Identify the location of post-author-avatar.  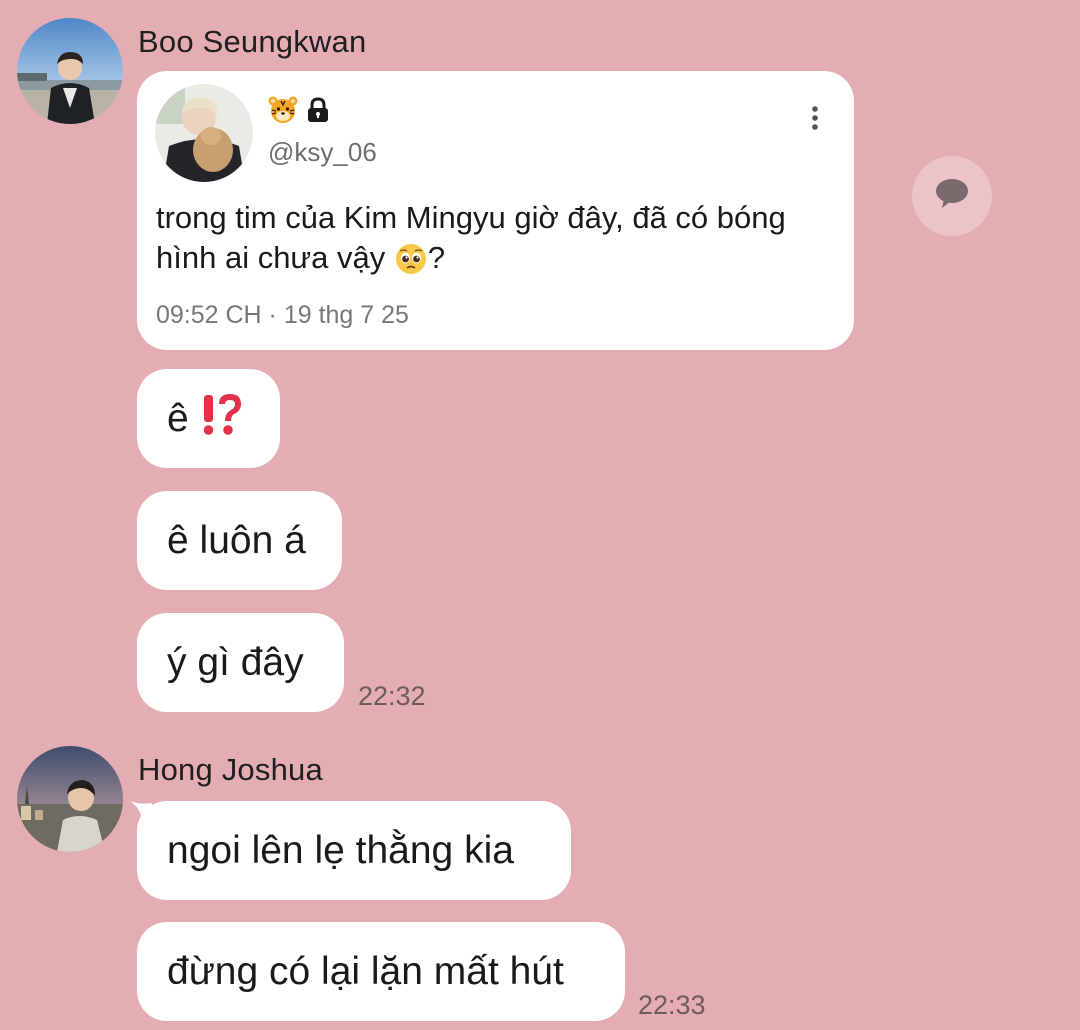
(204, 133).